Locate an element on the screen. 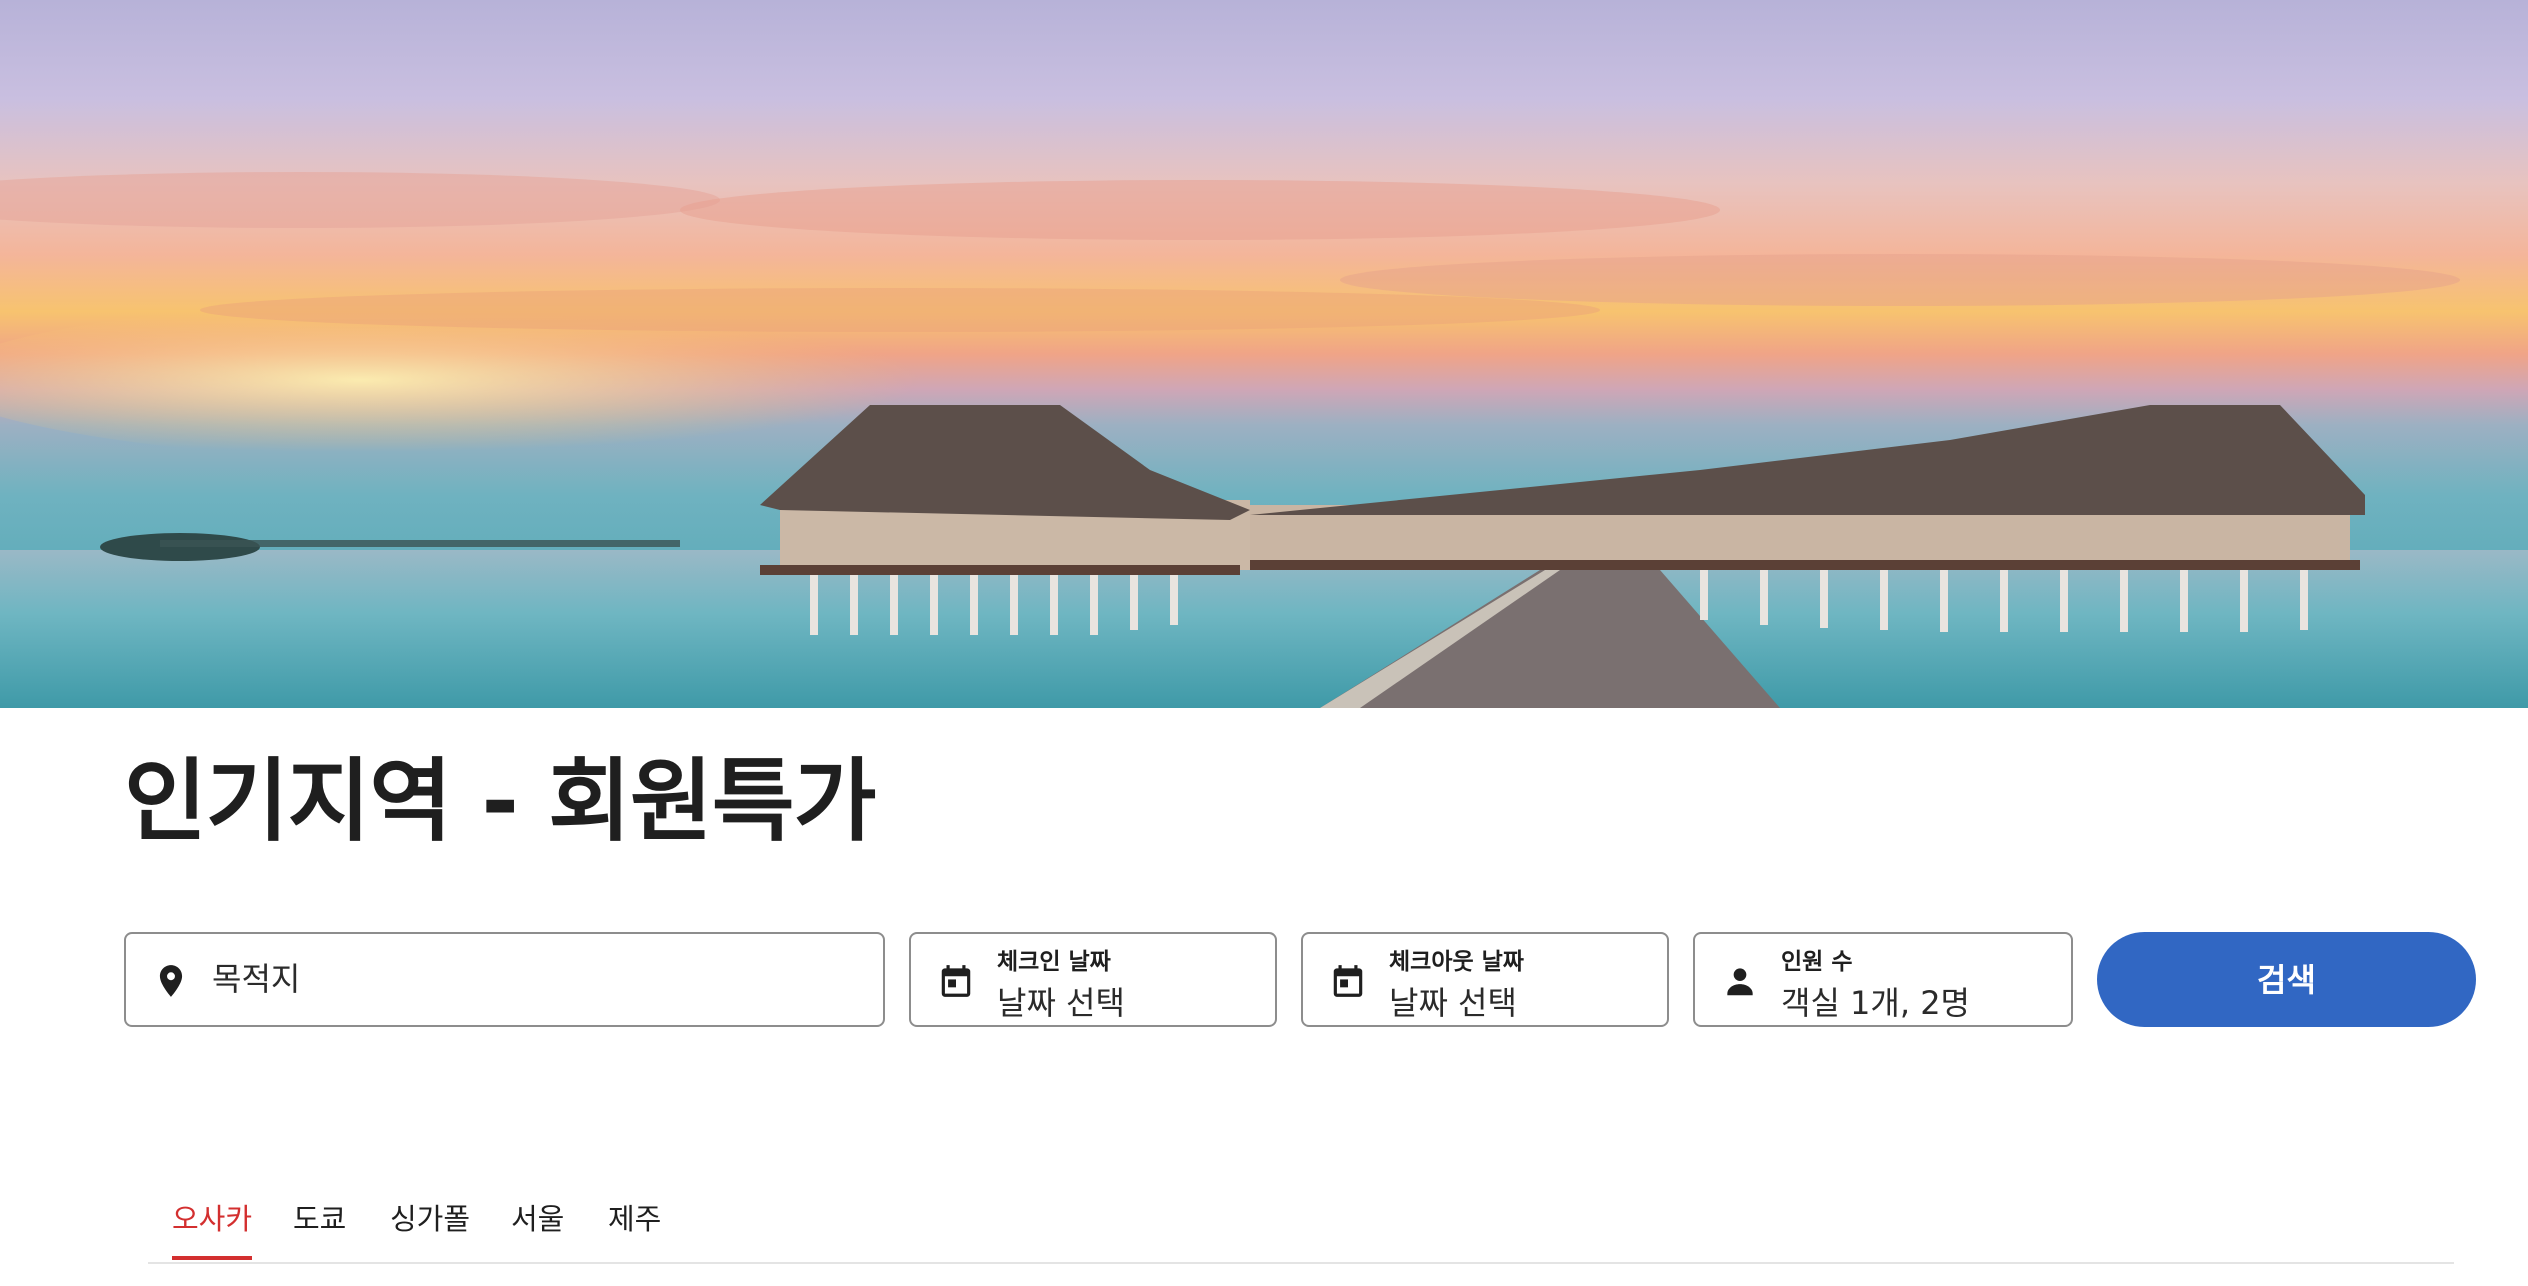 The image size is (2528, 1286). tab-seoul: 서울 is located at coordinates (537, 1228).